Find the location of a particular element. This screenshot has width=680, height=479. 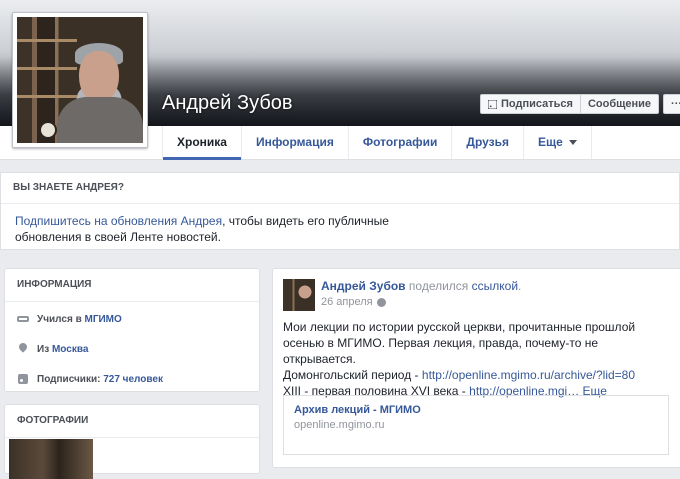

rss-icon is located at coordinates (492, 104).